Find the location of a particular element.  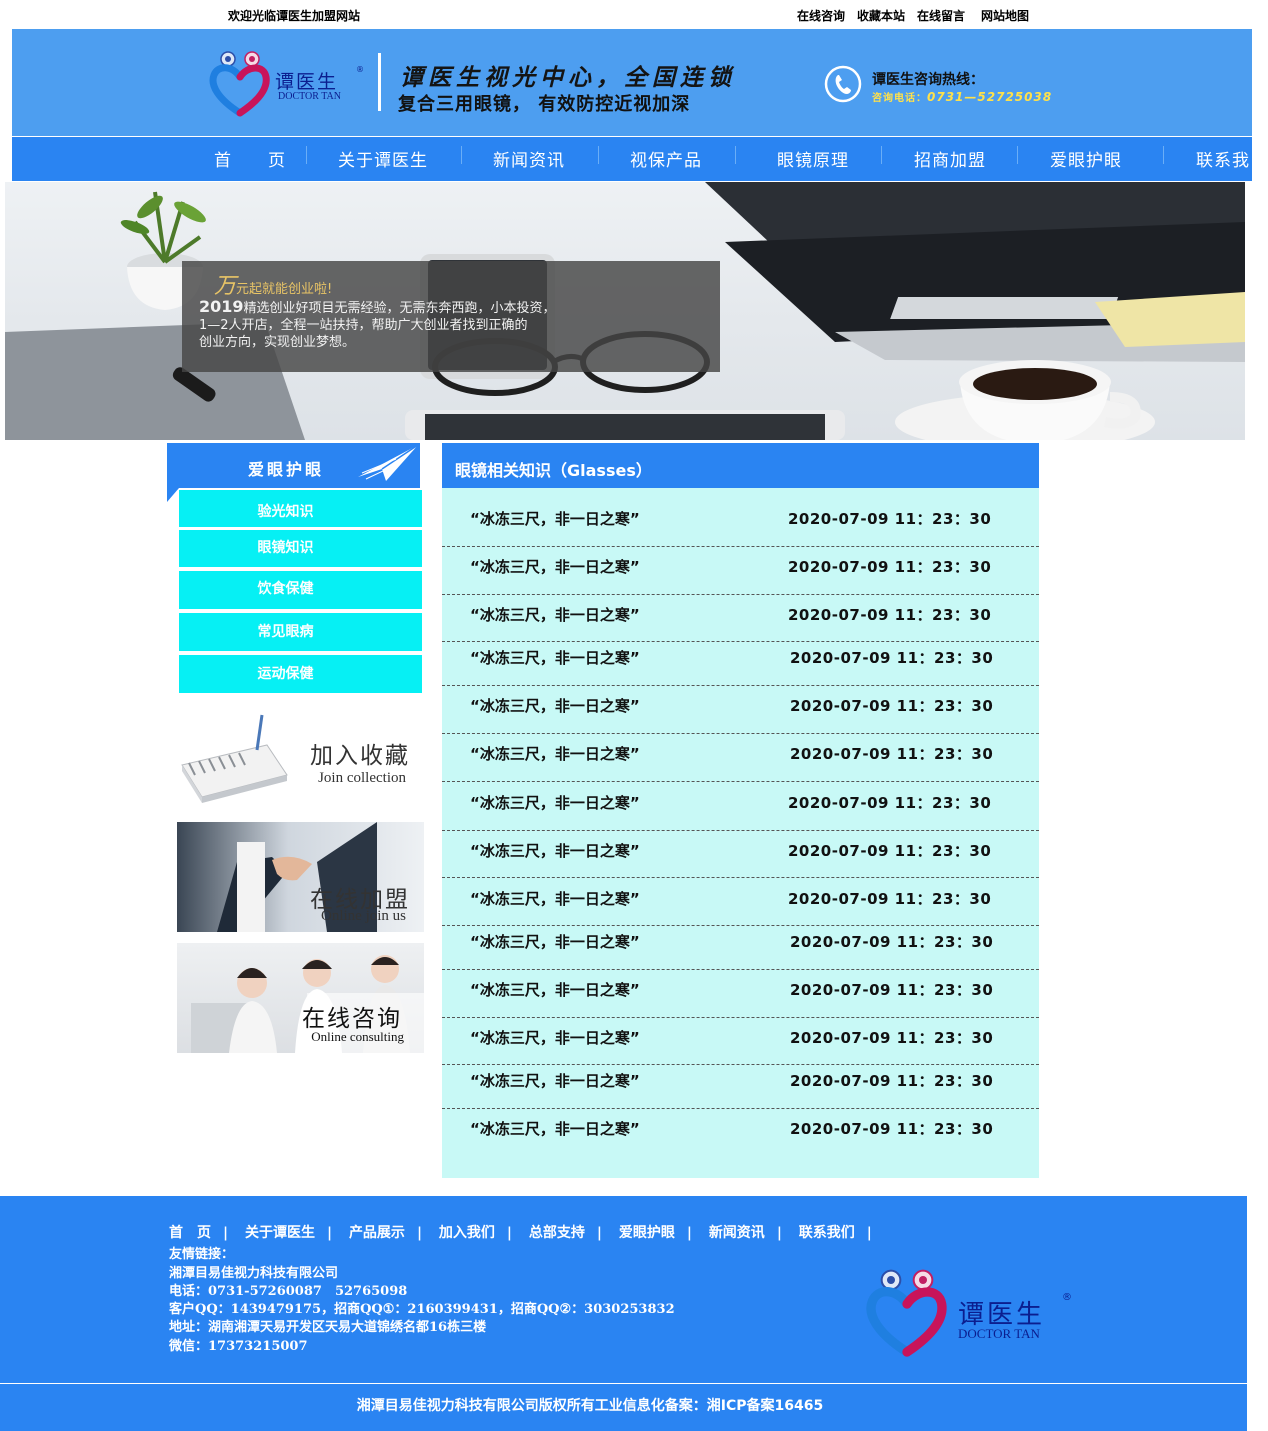

footer-company: 湘潭目易佳视力科技有限公司 is located at coordinates (253, 1271).